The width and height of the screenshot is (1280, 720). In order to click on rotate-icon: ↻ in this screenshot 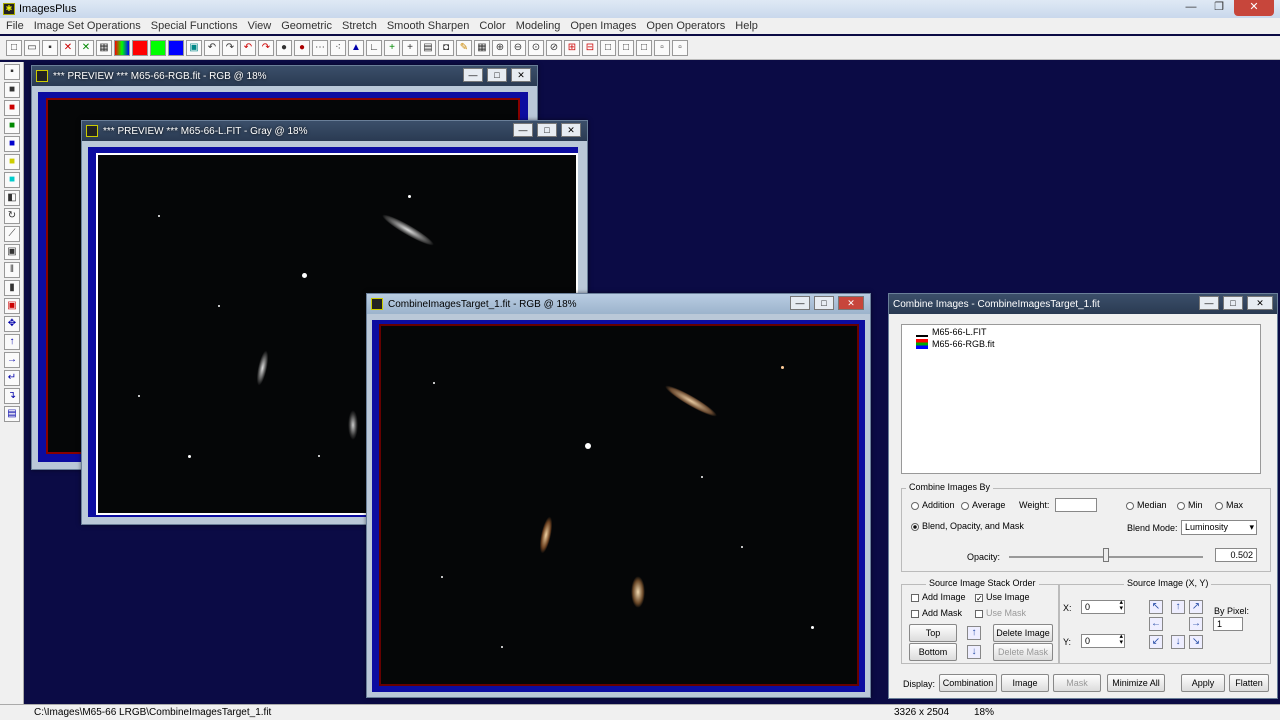, I will do `click(12, 216)`.